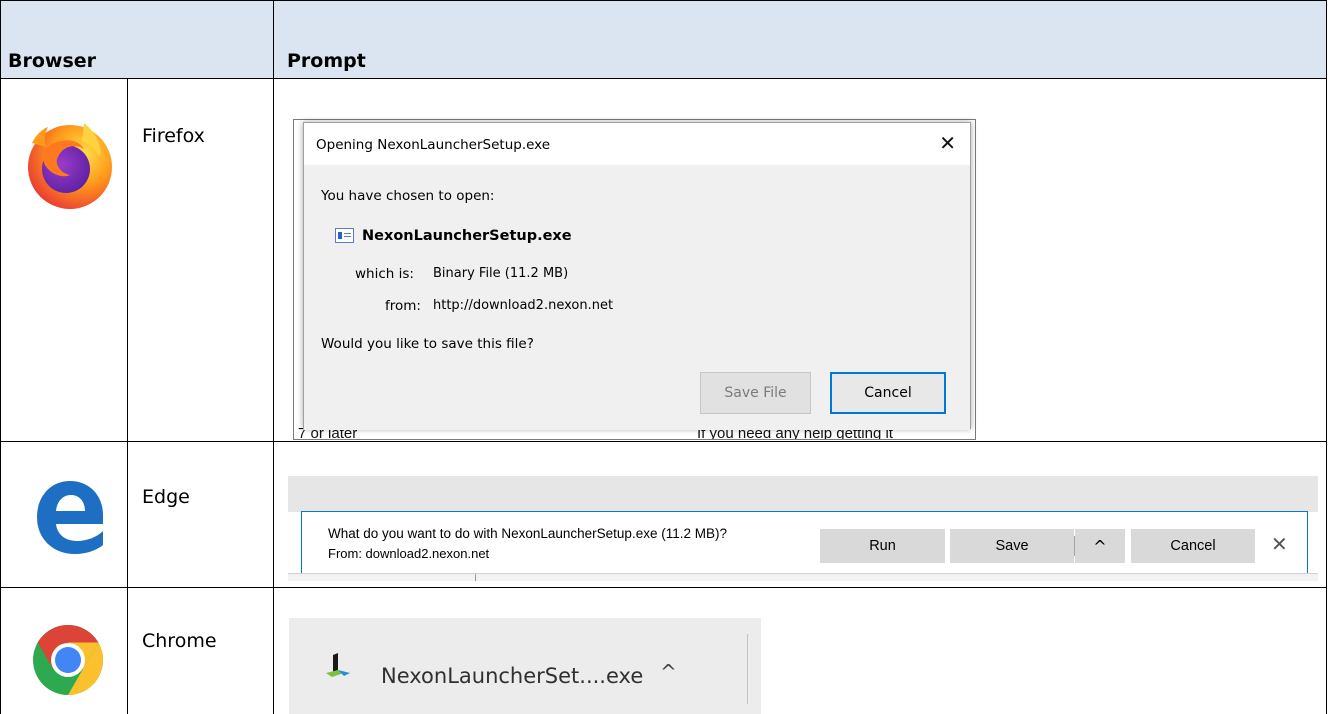 This screenshot has width=1331, height=714. What do you see at coordinates (409, 553) in the screenshot?
I see `edge-source: From: download2.nexon.net` at bounding box center [409, 553].